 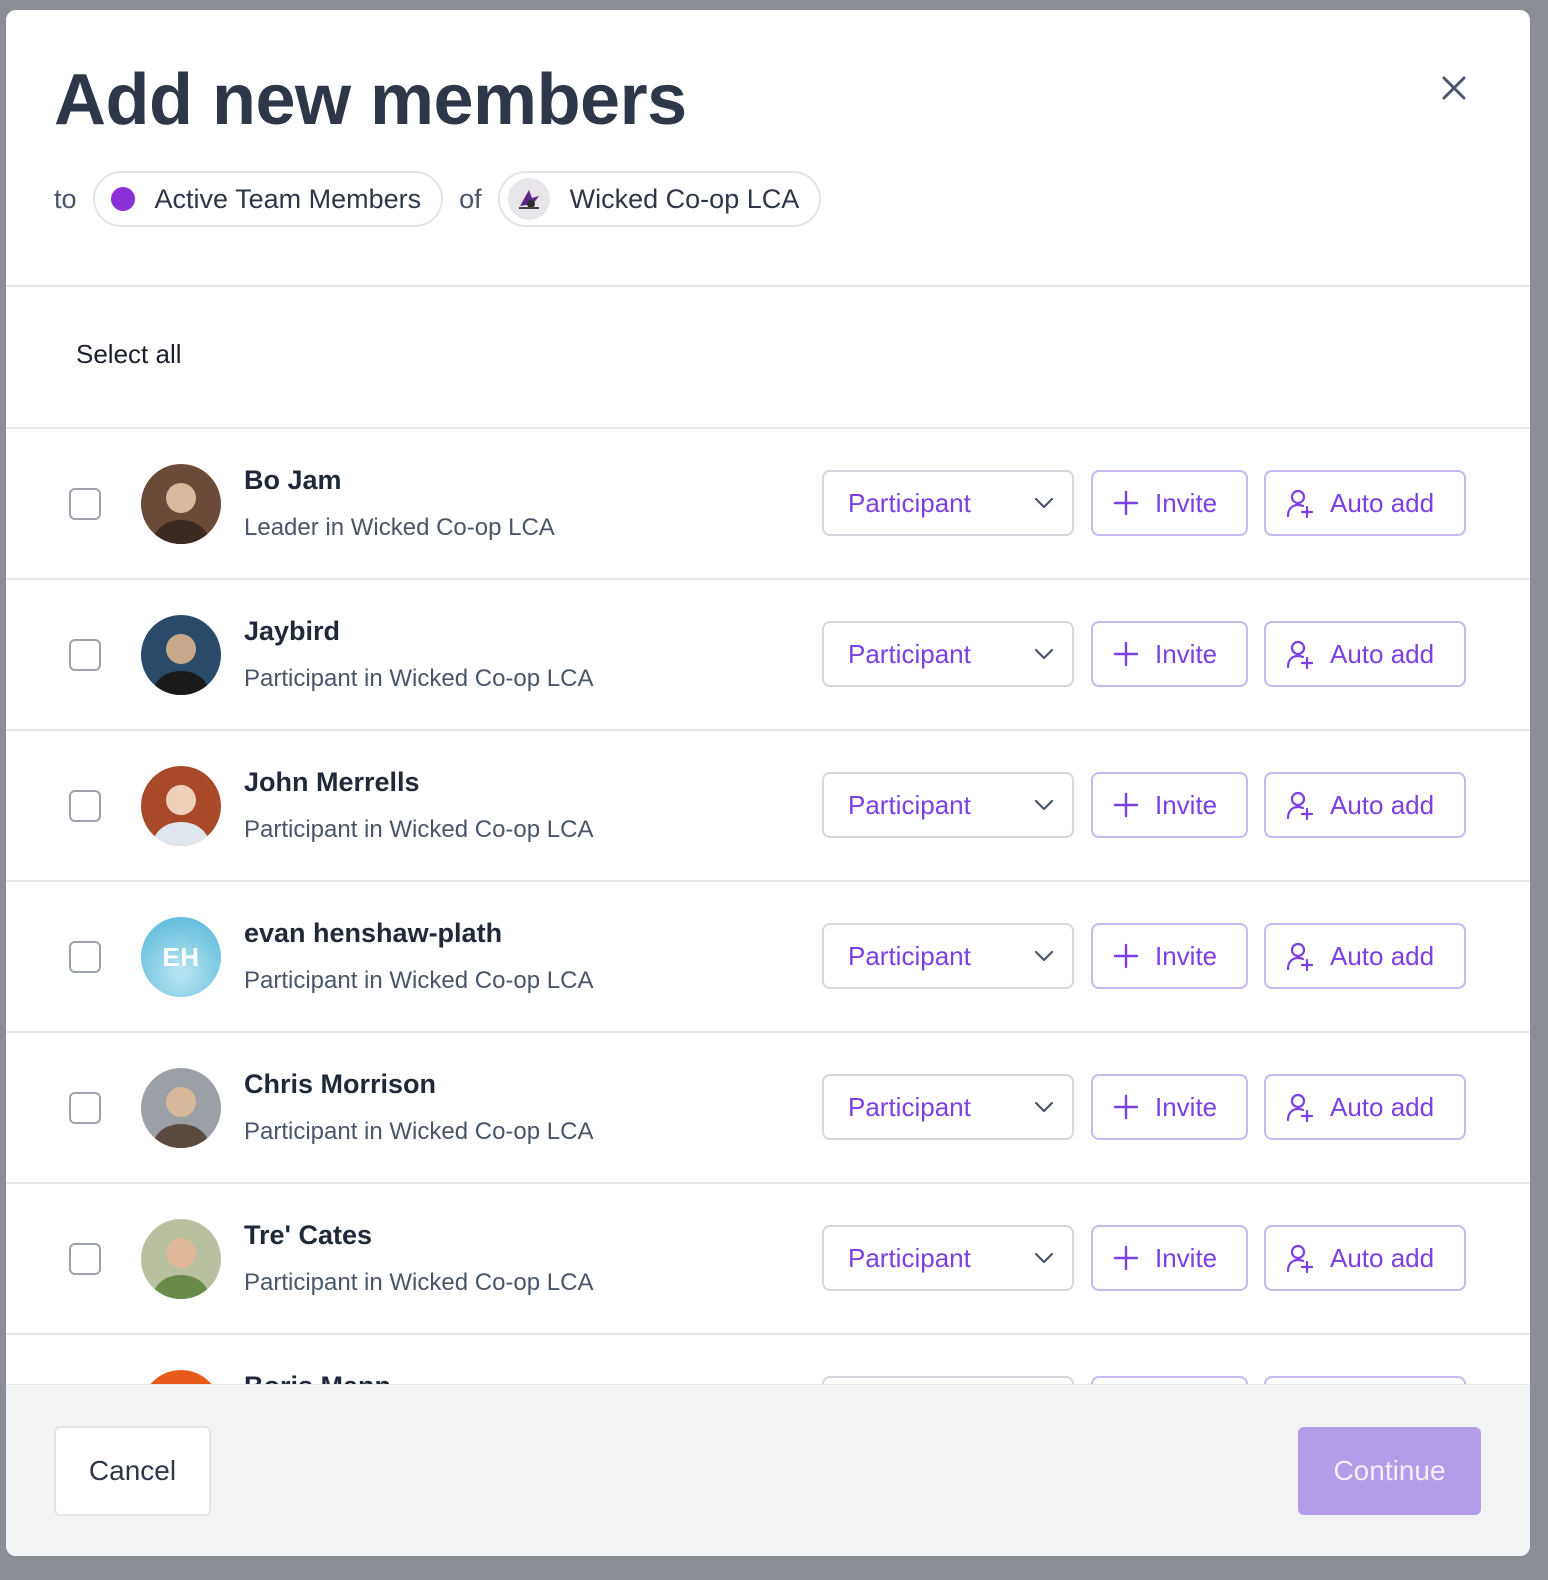 What do you see at coordinates (470, 198) in the screenshot?
I see `of-label: of` at bounding box center [470, 198].